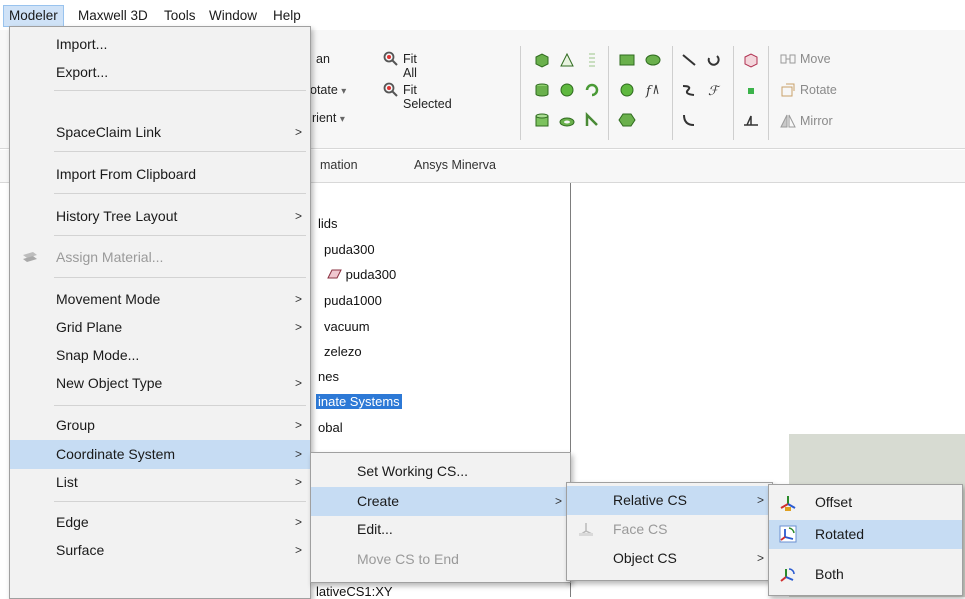  I want to click on user-defined-primitive-icon, so click(751, 60).